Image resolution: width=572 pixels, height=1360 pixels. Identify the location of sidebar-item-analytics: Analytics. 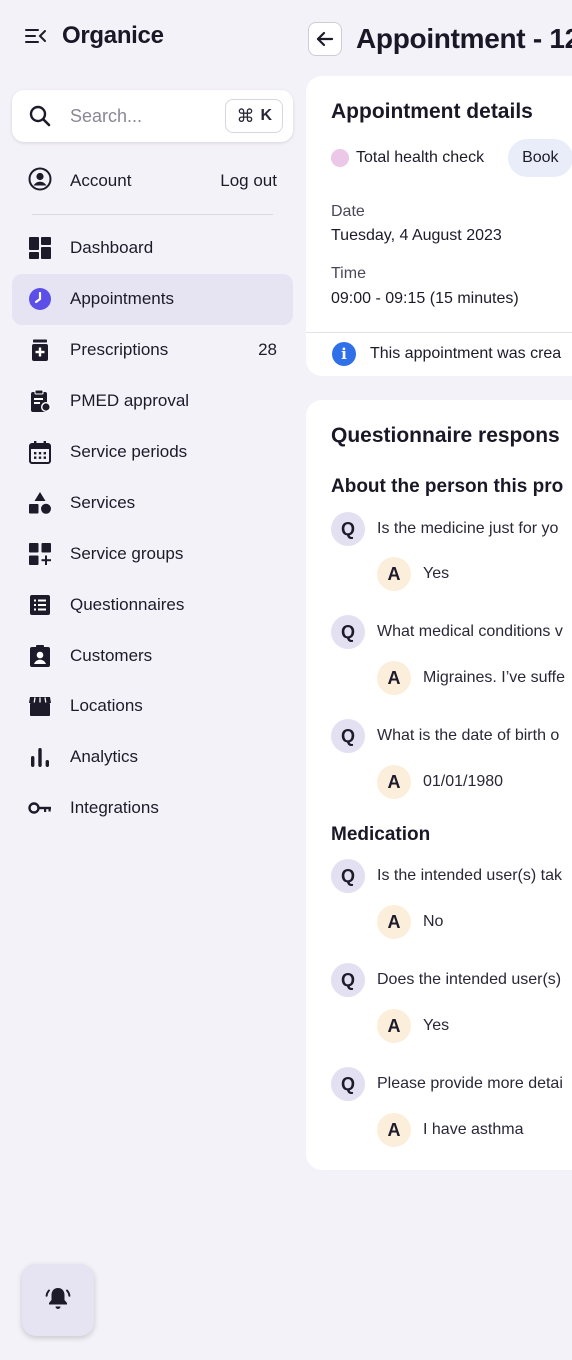
(152, 757).